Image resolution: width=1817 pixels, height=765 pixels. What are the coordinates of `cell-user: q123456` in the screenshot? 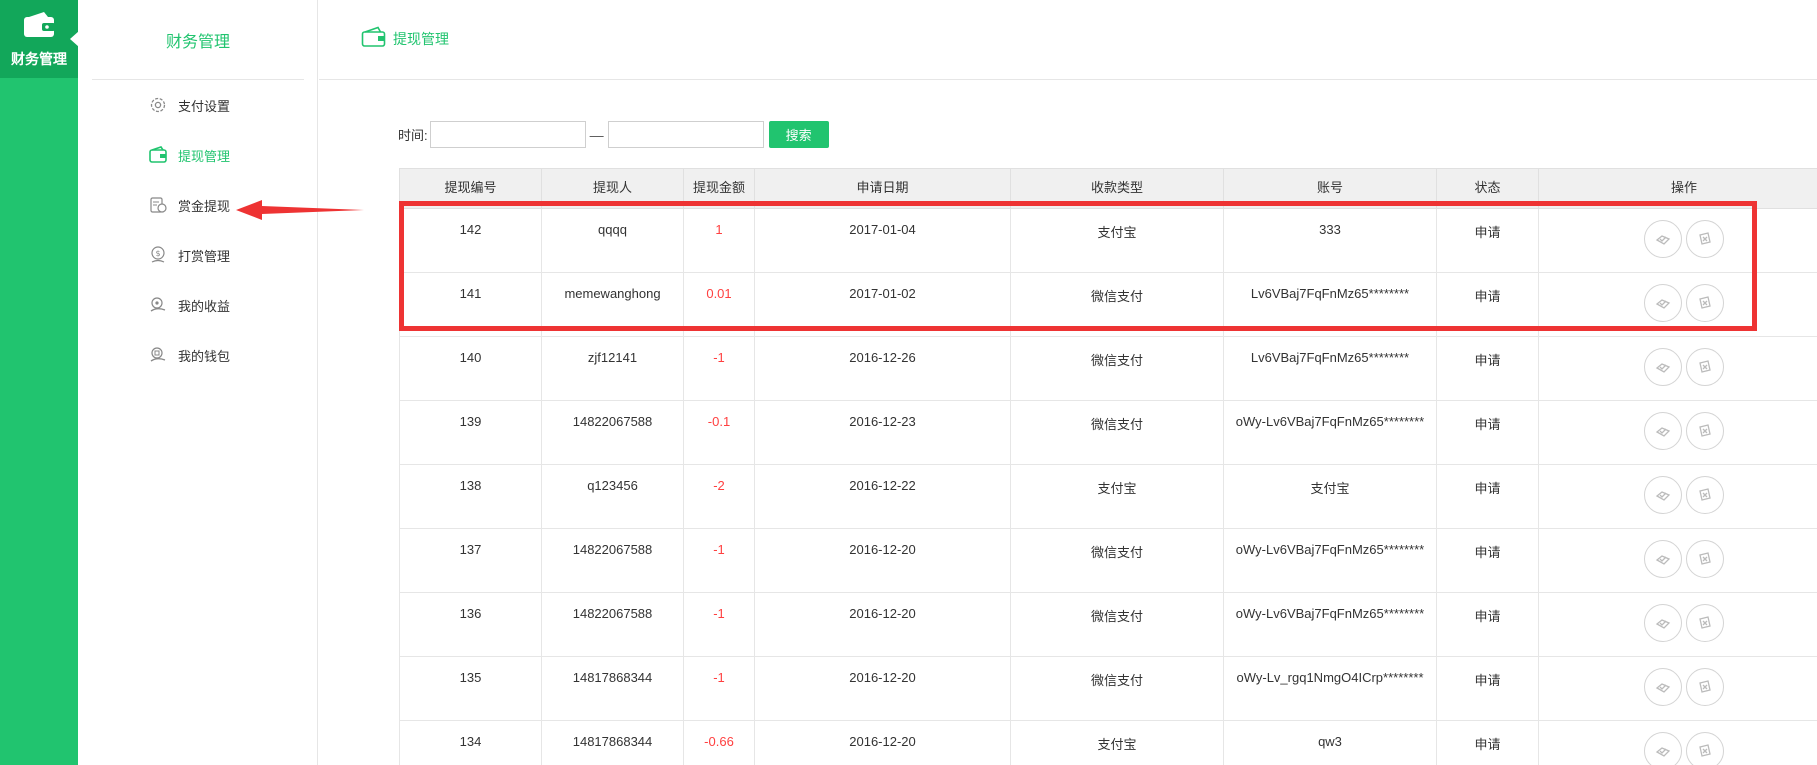 It's located at (612, 496).